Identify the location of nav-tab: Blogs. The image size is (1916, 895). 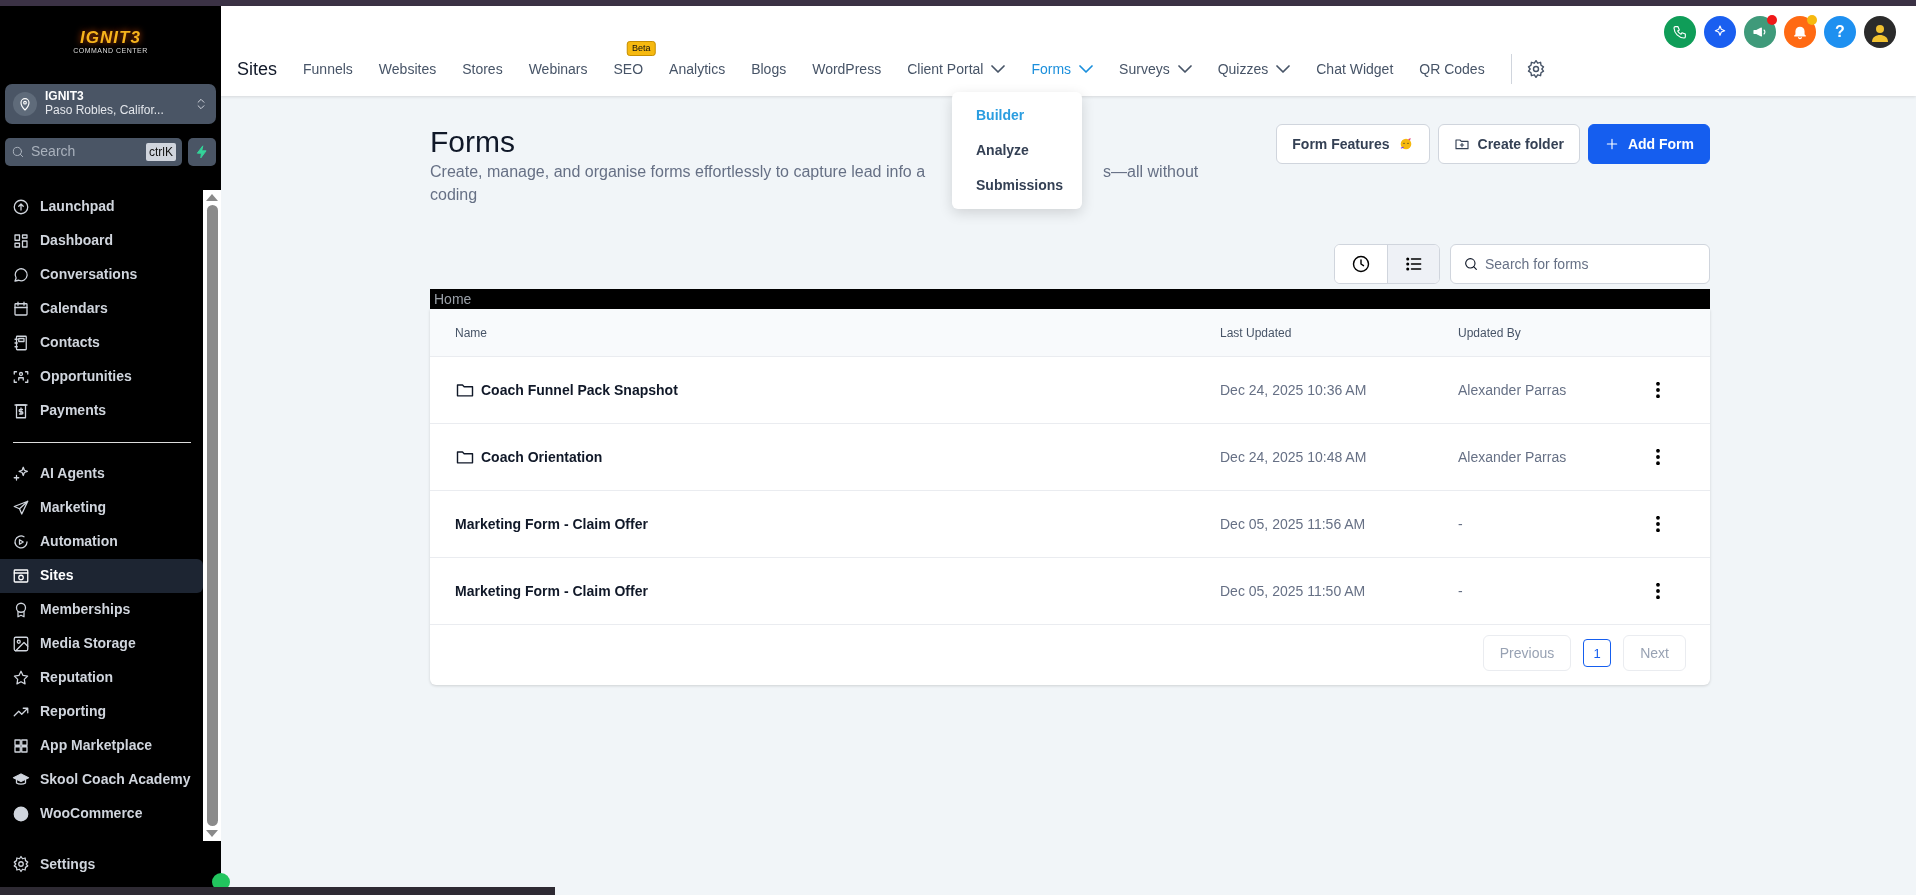
(769, 69).